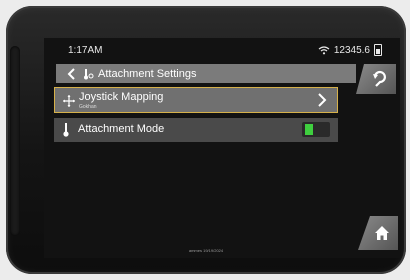 Image resolution: width=410 pixels, height=280 pixels. Describe the element at coordinates (379, 78) in the screenshot. I see `undo-back-icon` at that location.